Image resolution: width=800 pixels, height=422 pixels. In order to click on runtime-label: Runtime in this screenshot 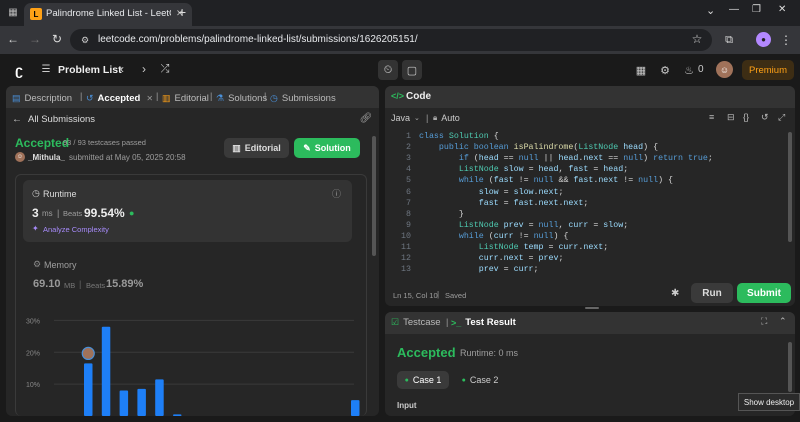, I will do `click(60, 194)`.